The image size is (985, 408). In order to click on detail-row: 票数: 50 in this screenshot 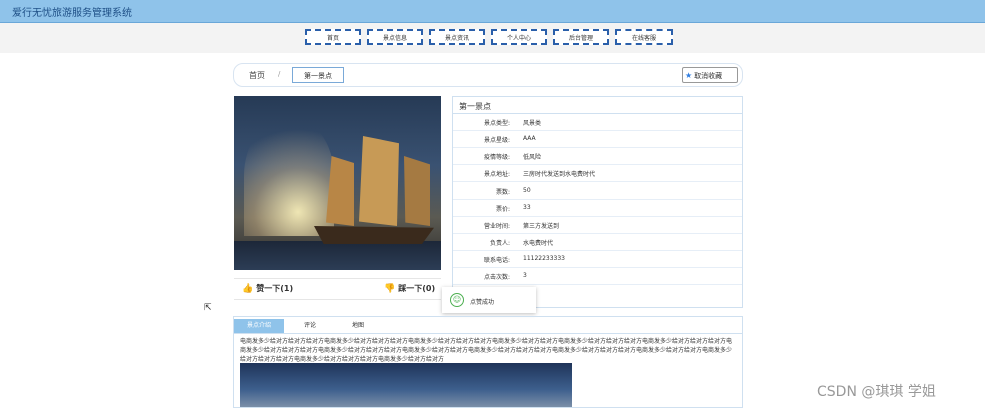, I will do `click(597, 191)`.